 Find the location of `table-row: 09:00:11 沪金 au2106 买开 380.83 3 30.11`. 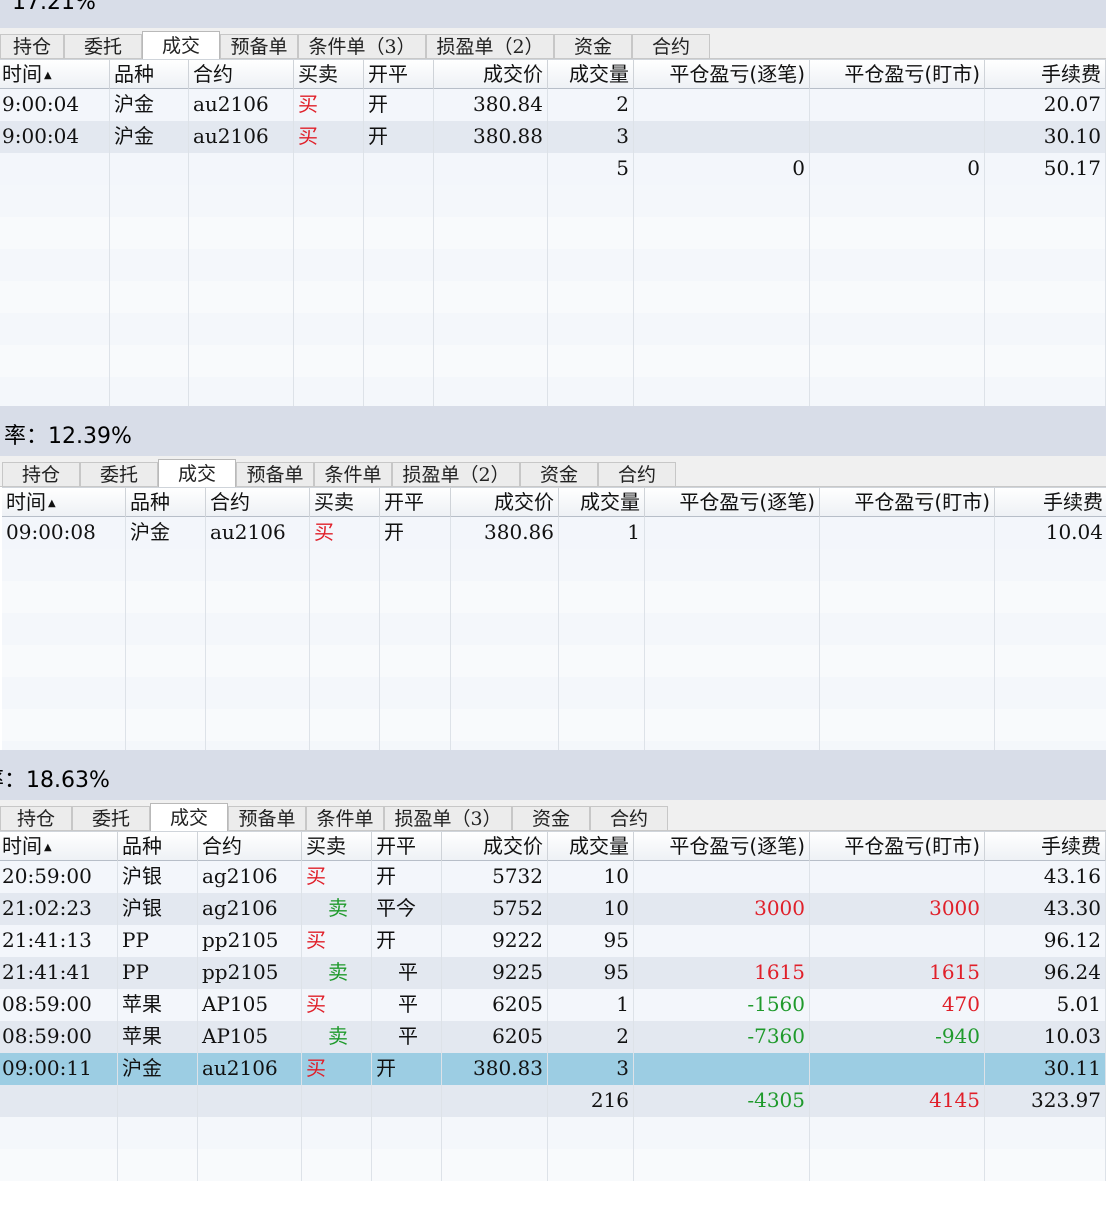

table-row: 09:00:11 沪金 au2106 买开 380.83 3 30.11 is located at coordinates (553, 1069).